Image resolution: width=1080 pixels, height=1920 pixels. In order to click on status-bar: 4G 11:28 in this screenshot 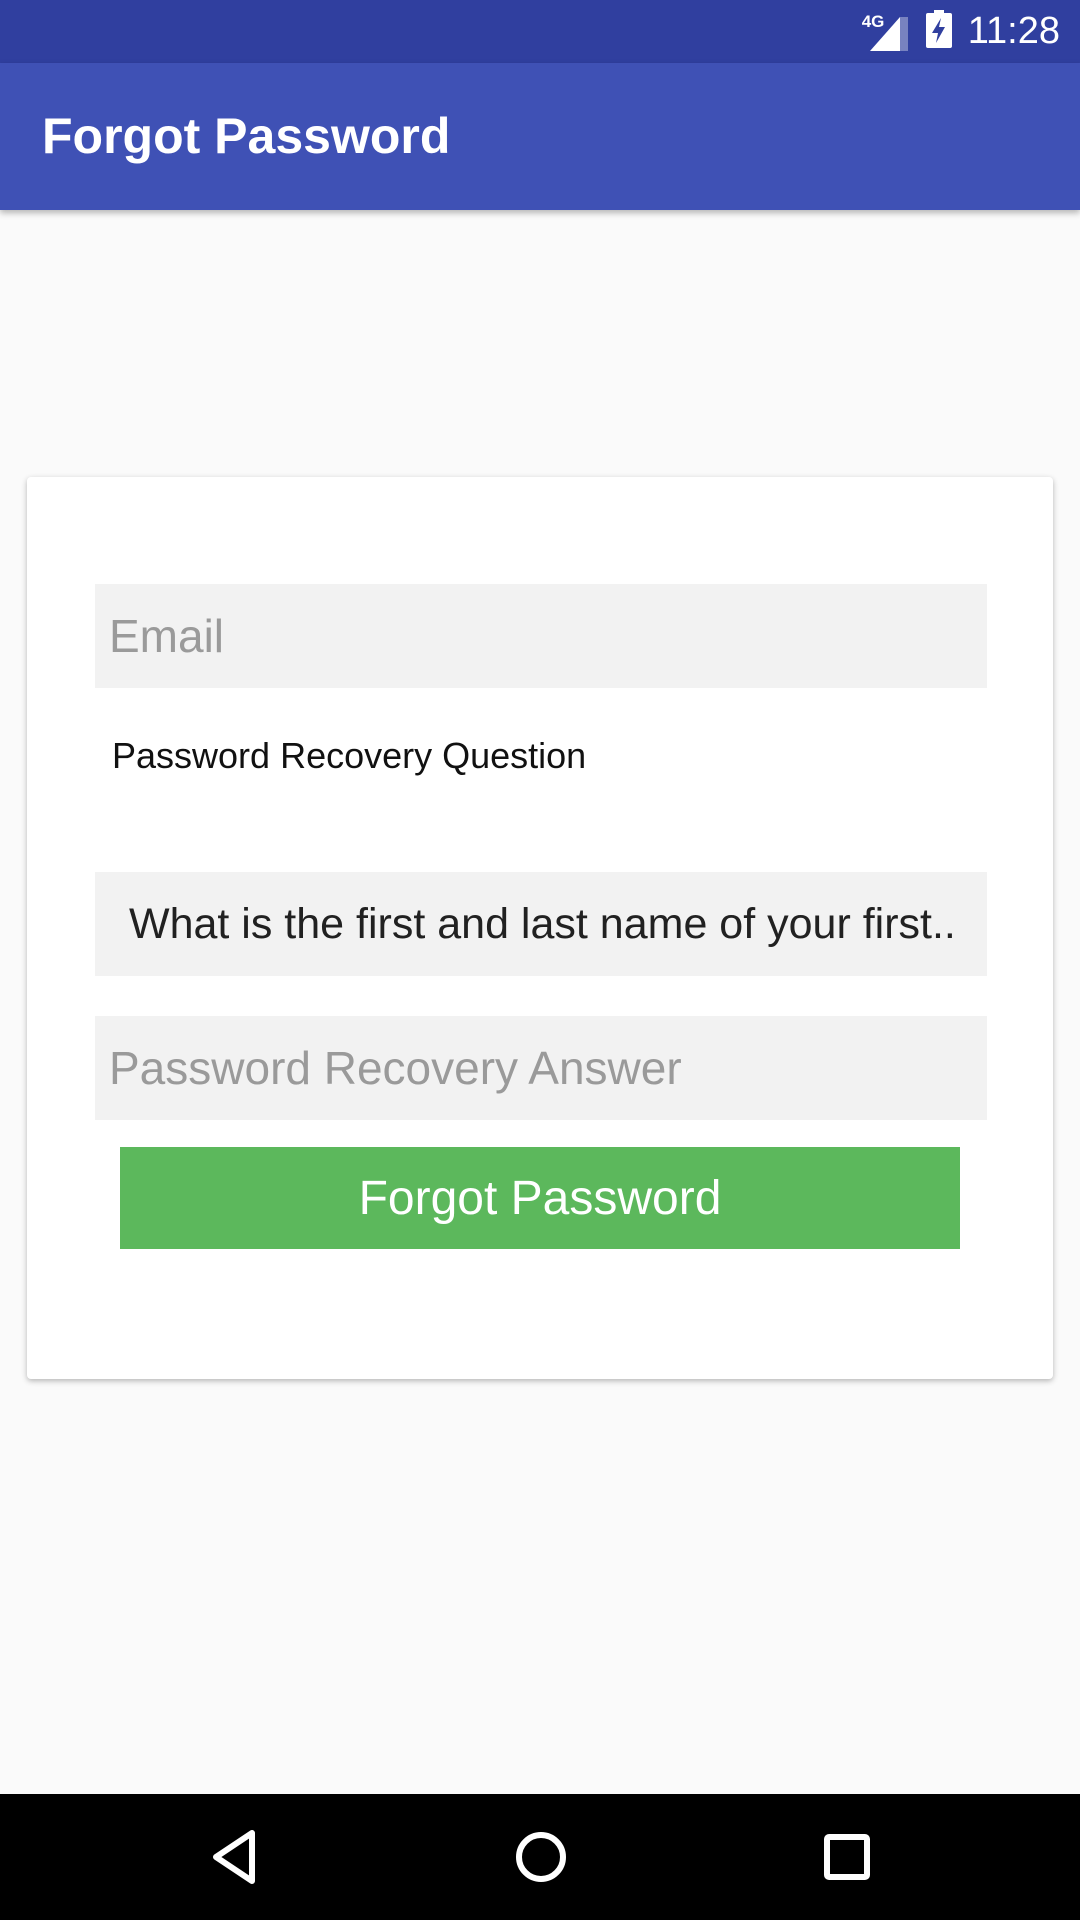, I will do `click(540, 31)`.